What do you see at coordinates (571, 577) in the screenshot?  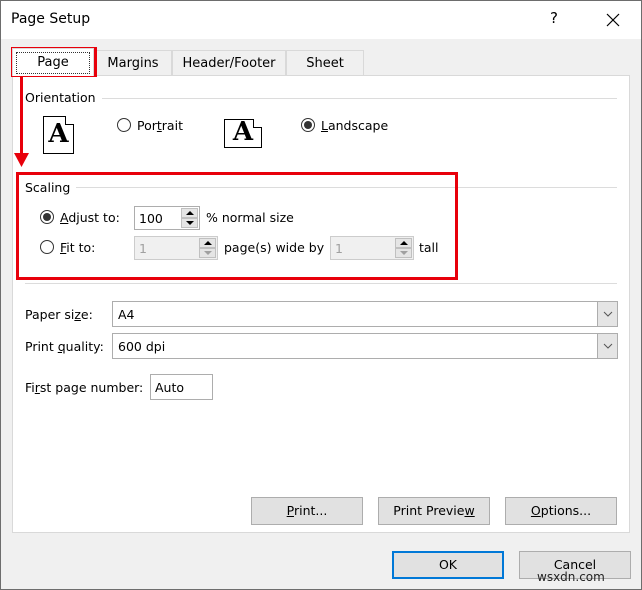 I see `watermark: wsxdn.com` at bounding box center [571, 577].